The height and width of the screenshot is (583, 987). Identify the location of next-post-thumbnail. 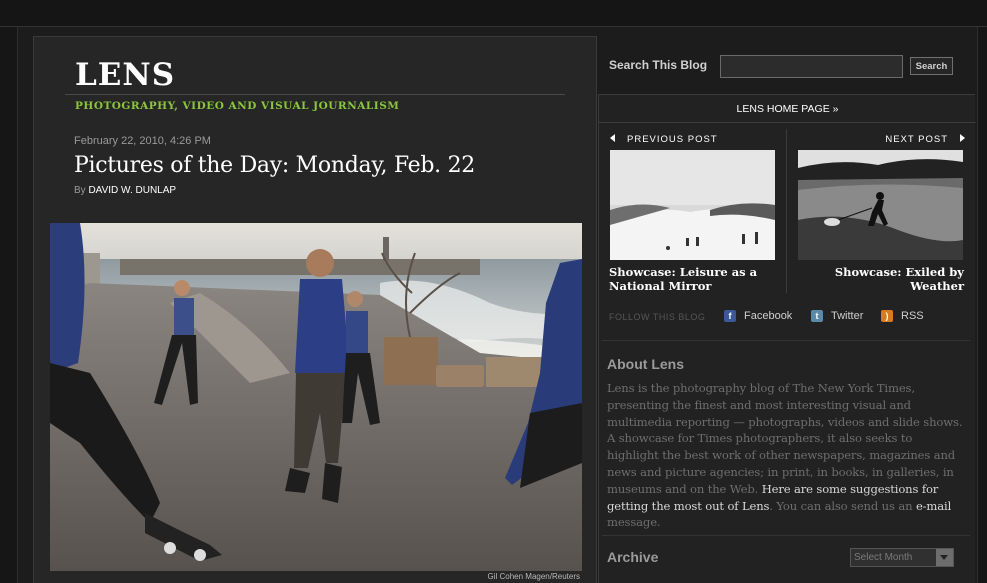
(880, 205).